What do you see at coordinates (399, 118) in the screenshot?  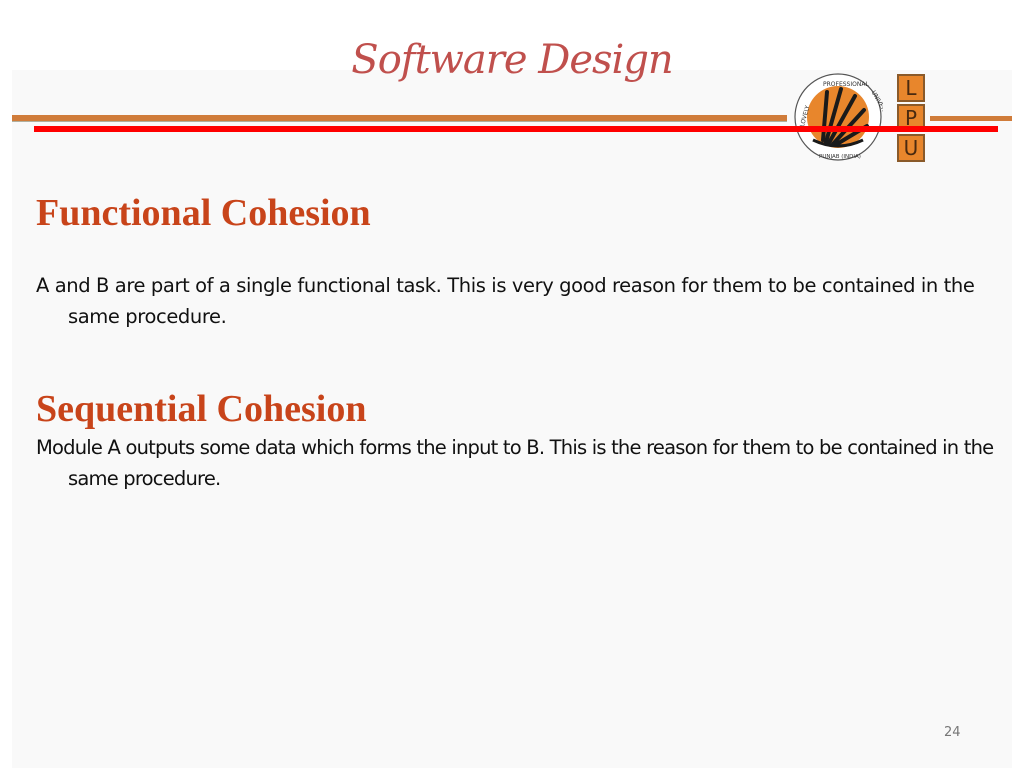 I see `header-rule-orange-left` at bounding box center [399, 118].